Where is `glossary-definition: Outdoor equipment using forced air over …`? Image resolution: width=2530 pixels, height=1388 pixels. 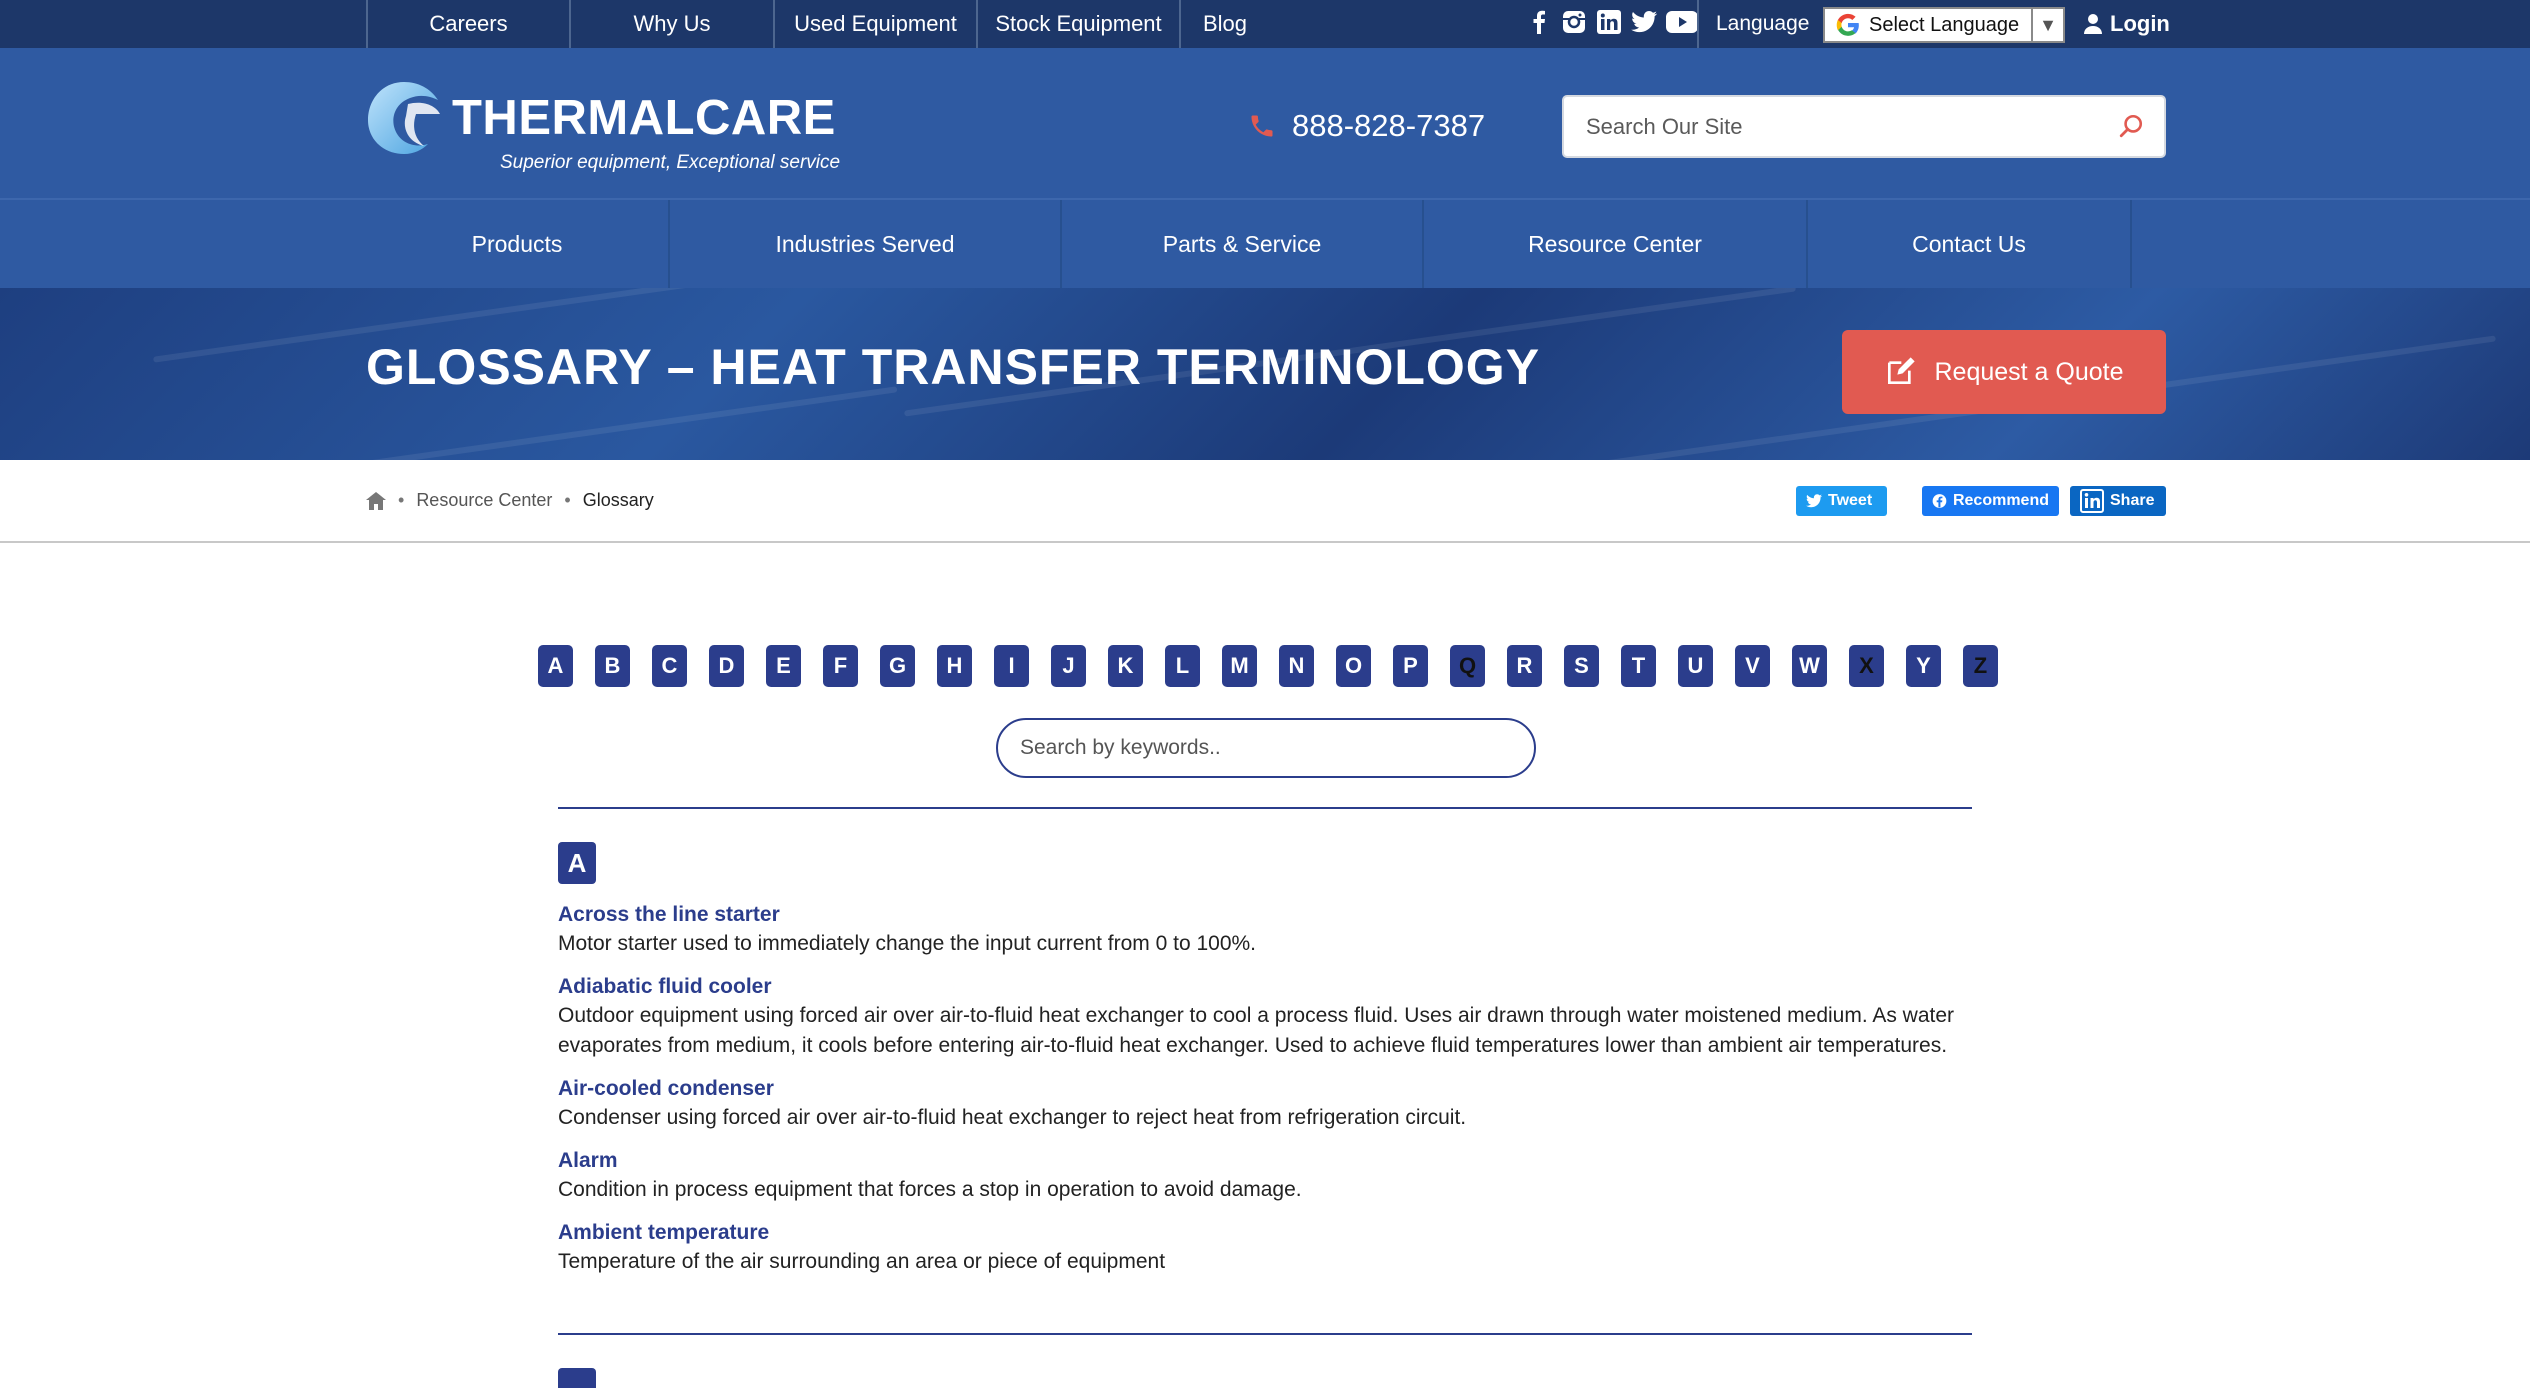 glossary-definition: Outdoor equipment using forced air over … is located at coordinates (1256, 1030).